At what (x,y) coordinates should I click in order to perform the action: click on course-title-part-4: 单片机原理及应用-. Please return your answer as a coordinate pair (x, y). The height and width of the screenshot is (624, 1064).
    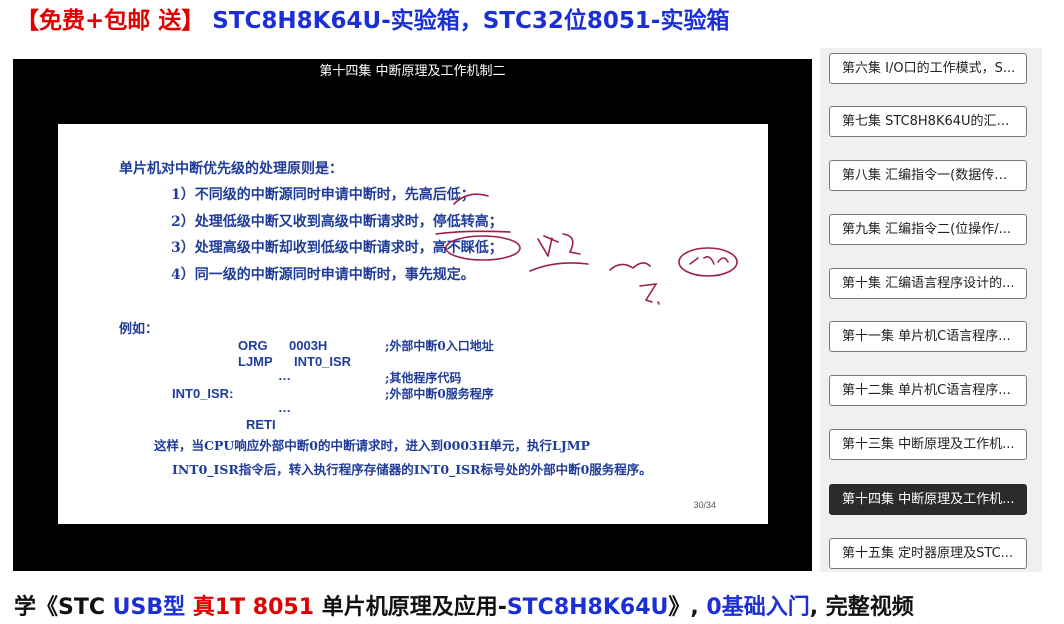
    Looking at the image, I should click on (414, 607).